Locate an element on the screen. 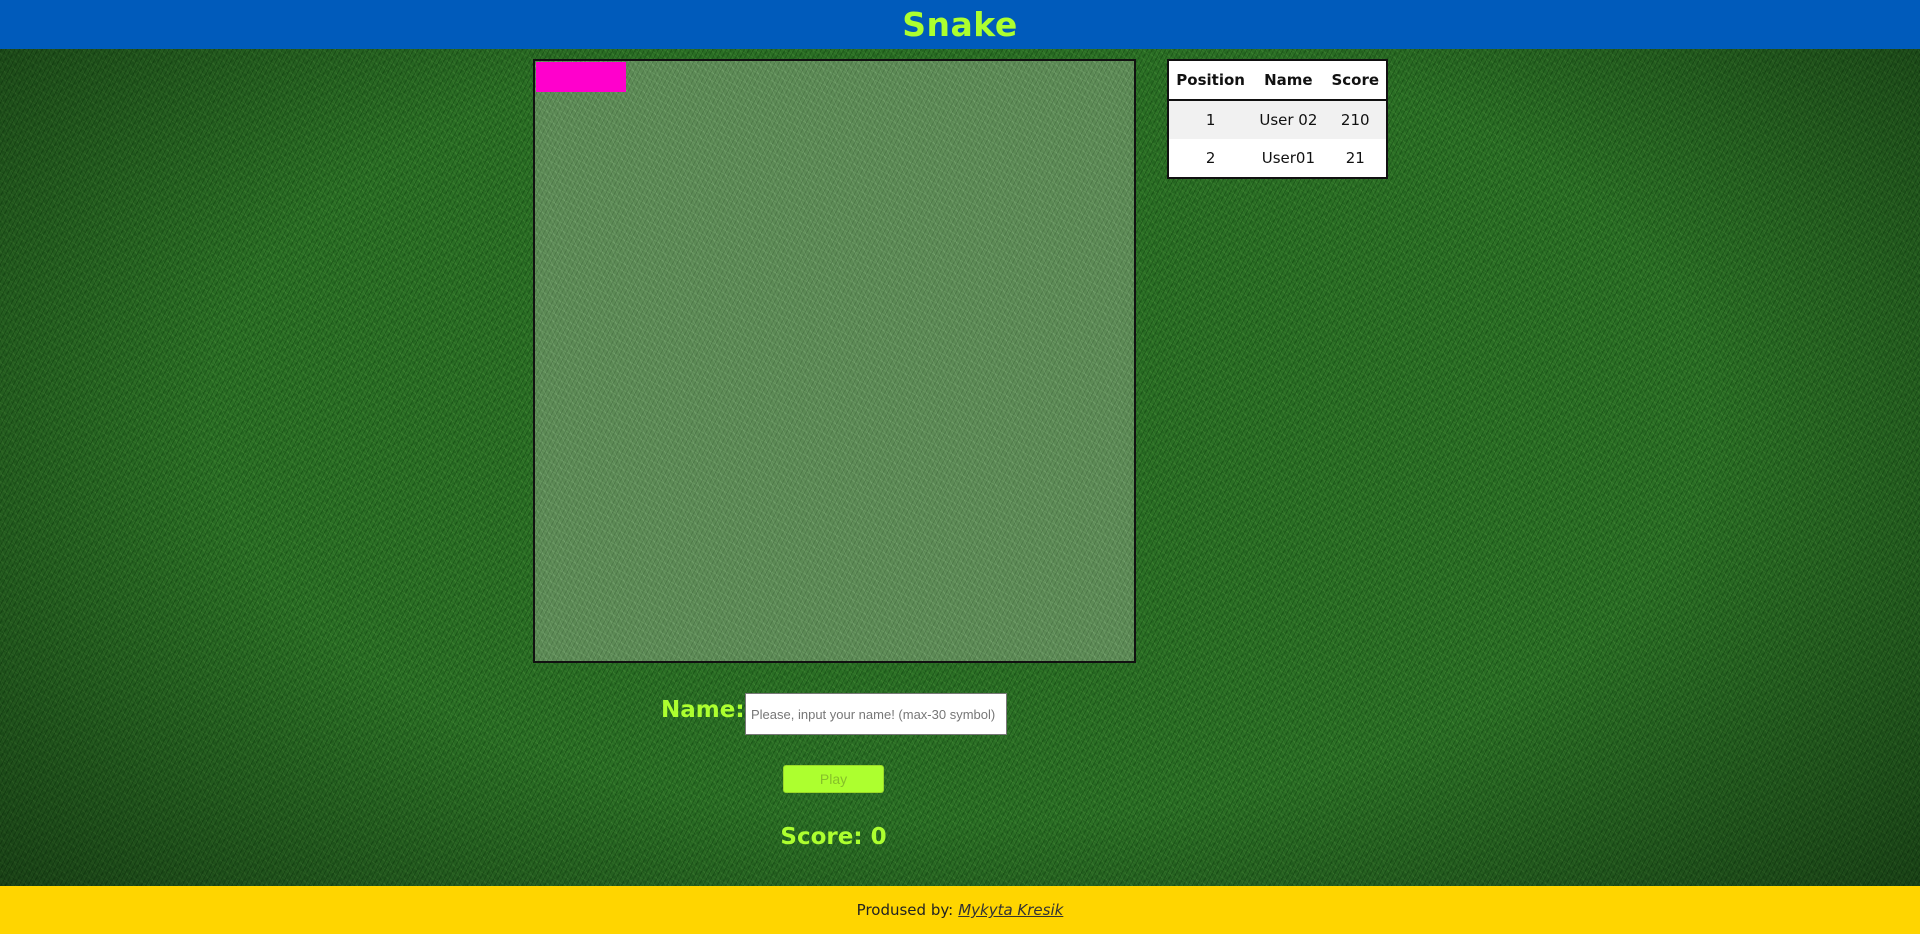  row-score: 210 is located at coordinates (1355, 119).